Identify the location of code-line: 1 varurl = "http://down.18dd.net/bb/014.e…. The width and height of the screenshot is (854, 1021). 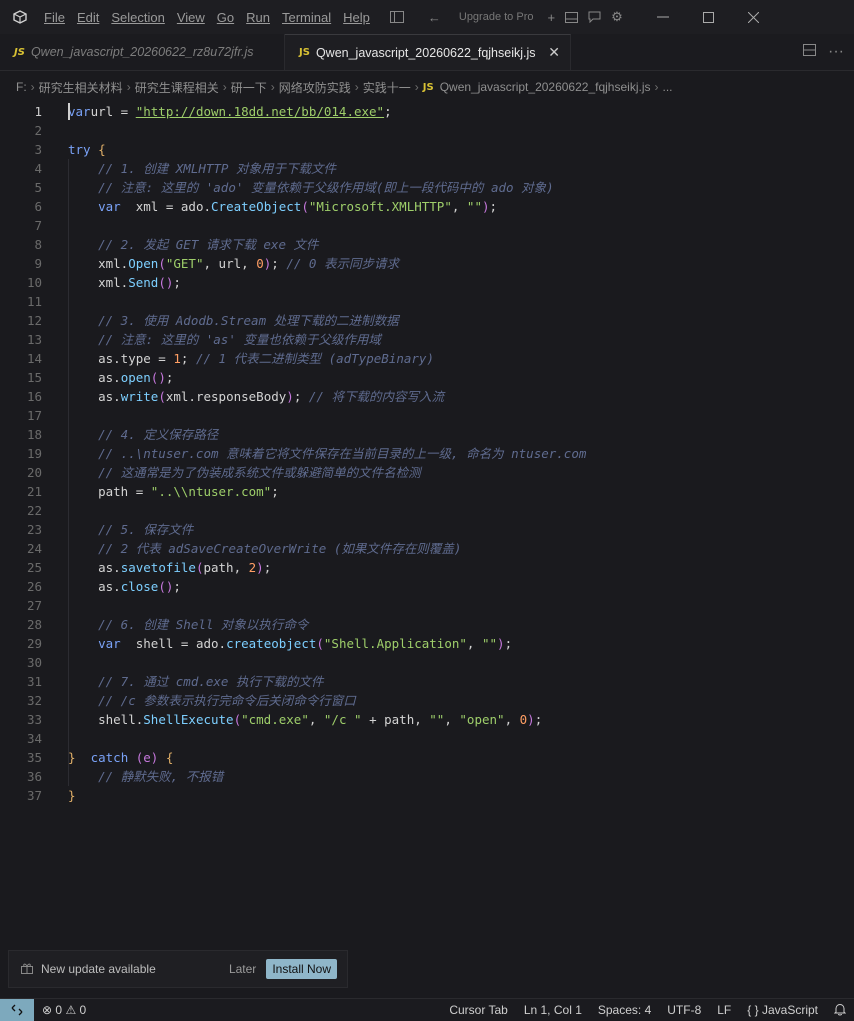
(427, 111).